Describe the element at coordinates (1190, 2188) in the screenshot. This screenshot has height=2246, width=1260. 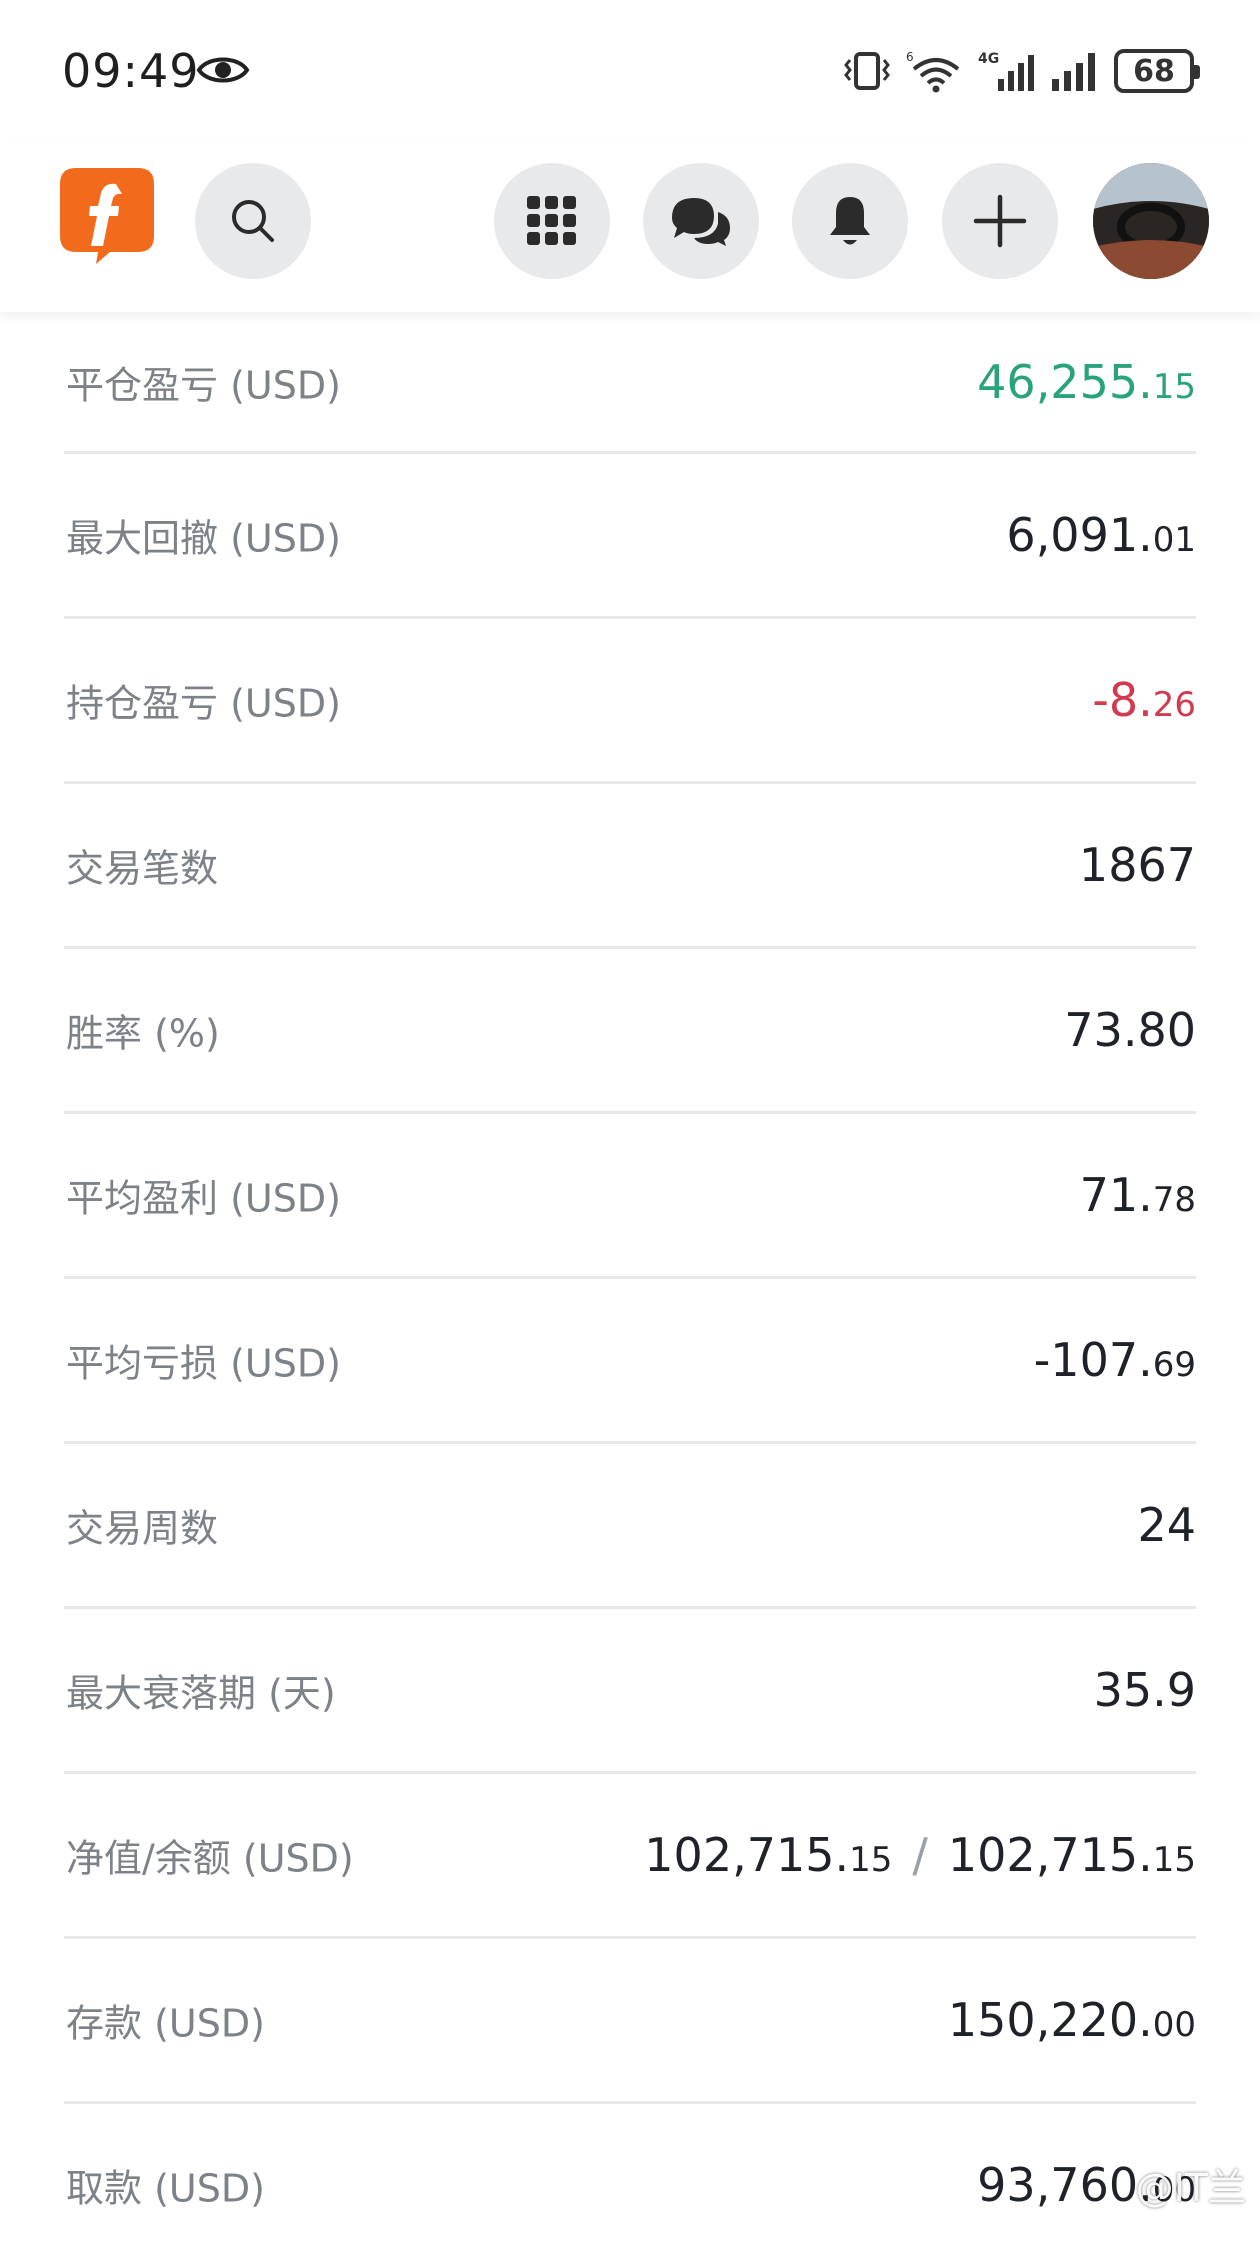
I see `watermark: @IT兰` at that location.